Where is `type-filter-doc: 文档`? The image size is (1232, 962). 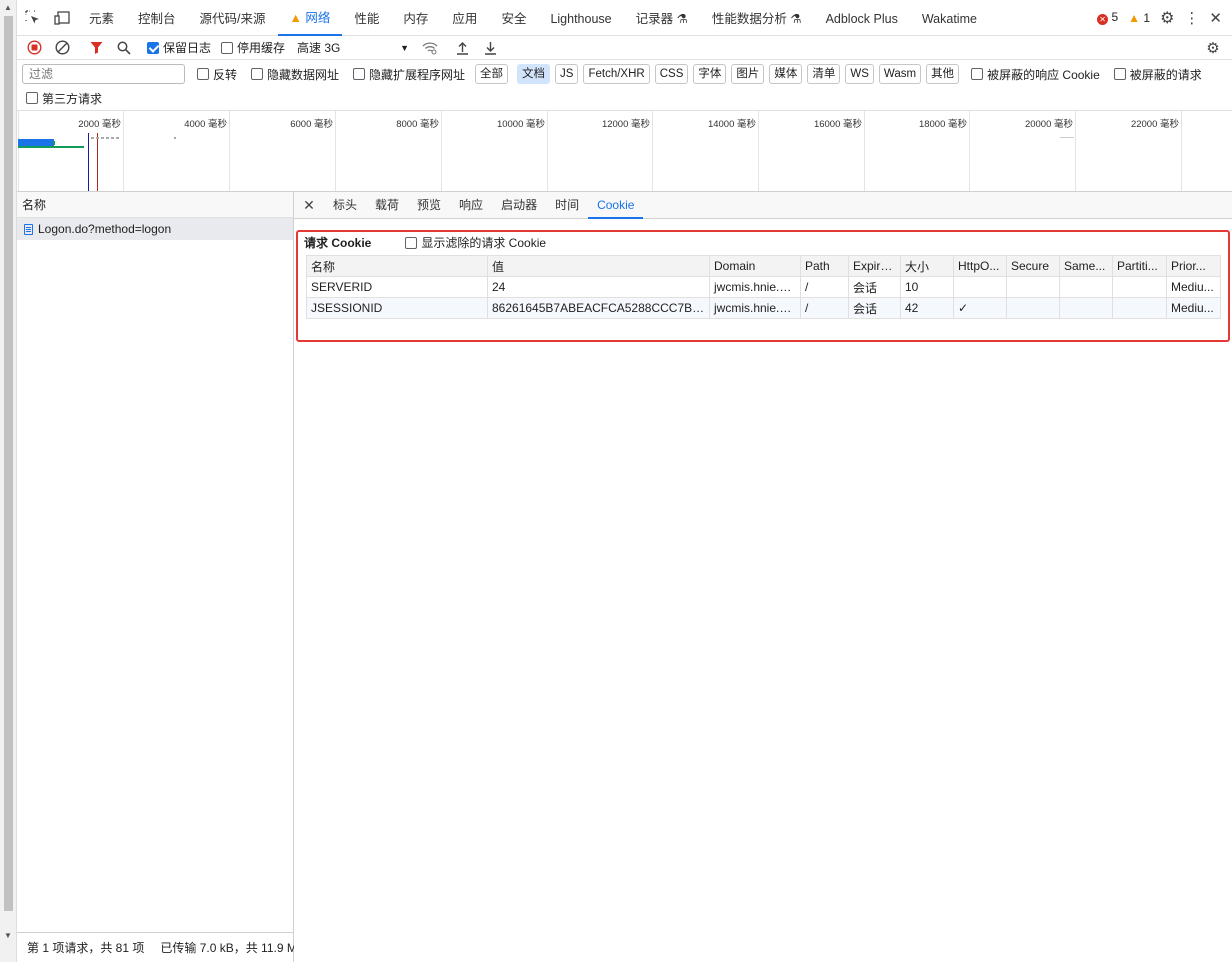 type-filter-doc: 文档 is located at coordinates (534, 74).